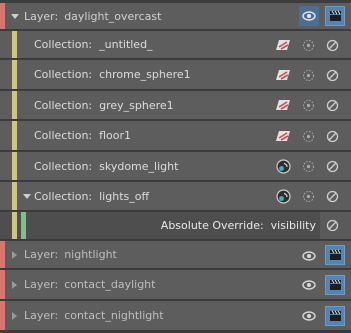 Image resolution: width=351 pixels, height=333 pixels. Describe the element at coordinates (23, 225) in the screenshot. I see `override-color-strip` at that location.